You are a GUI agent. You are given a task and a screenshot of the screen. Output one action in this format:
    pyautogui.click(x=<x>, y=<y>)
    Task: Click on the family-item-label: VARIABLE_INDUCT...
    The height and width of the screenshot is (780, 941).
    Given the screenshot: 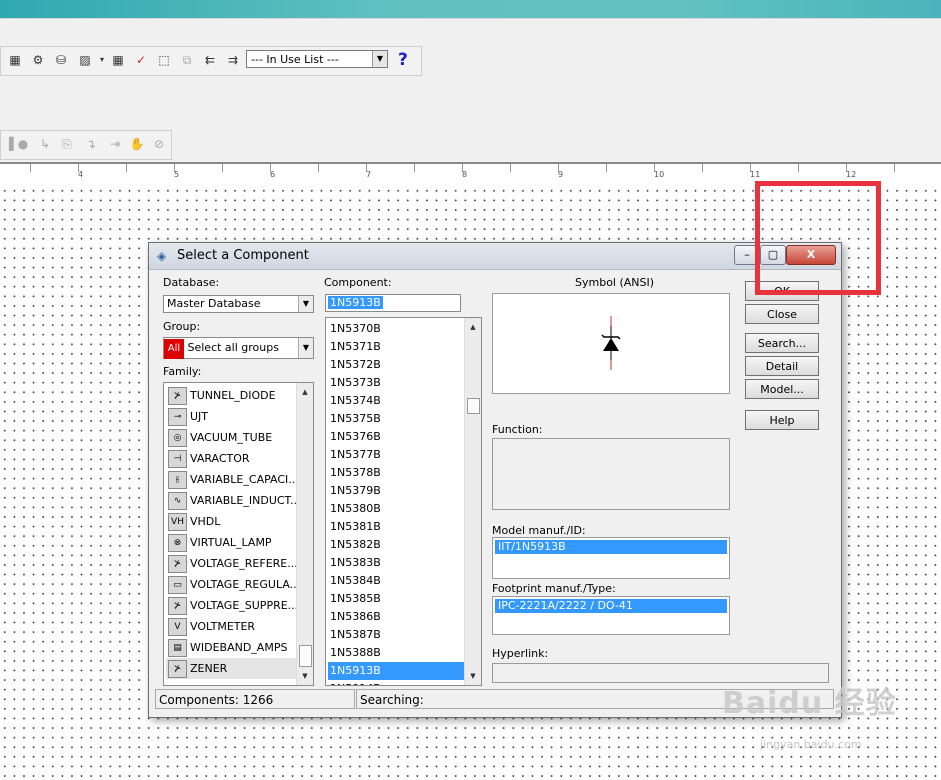 What is the action you would take?
    pyautogui.click(x=245, y=500)
    